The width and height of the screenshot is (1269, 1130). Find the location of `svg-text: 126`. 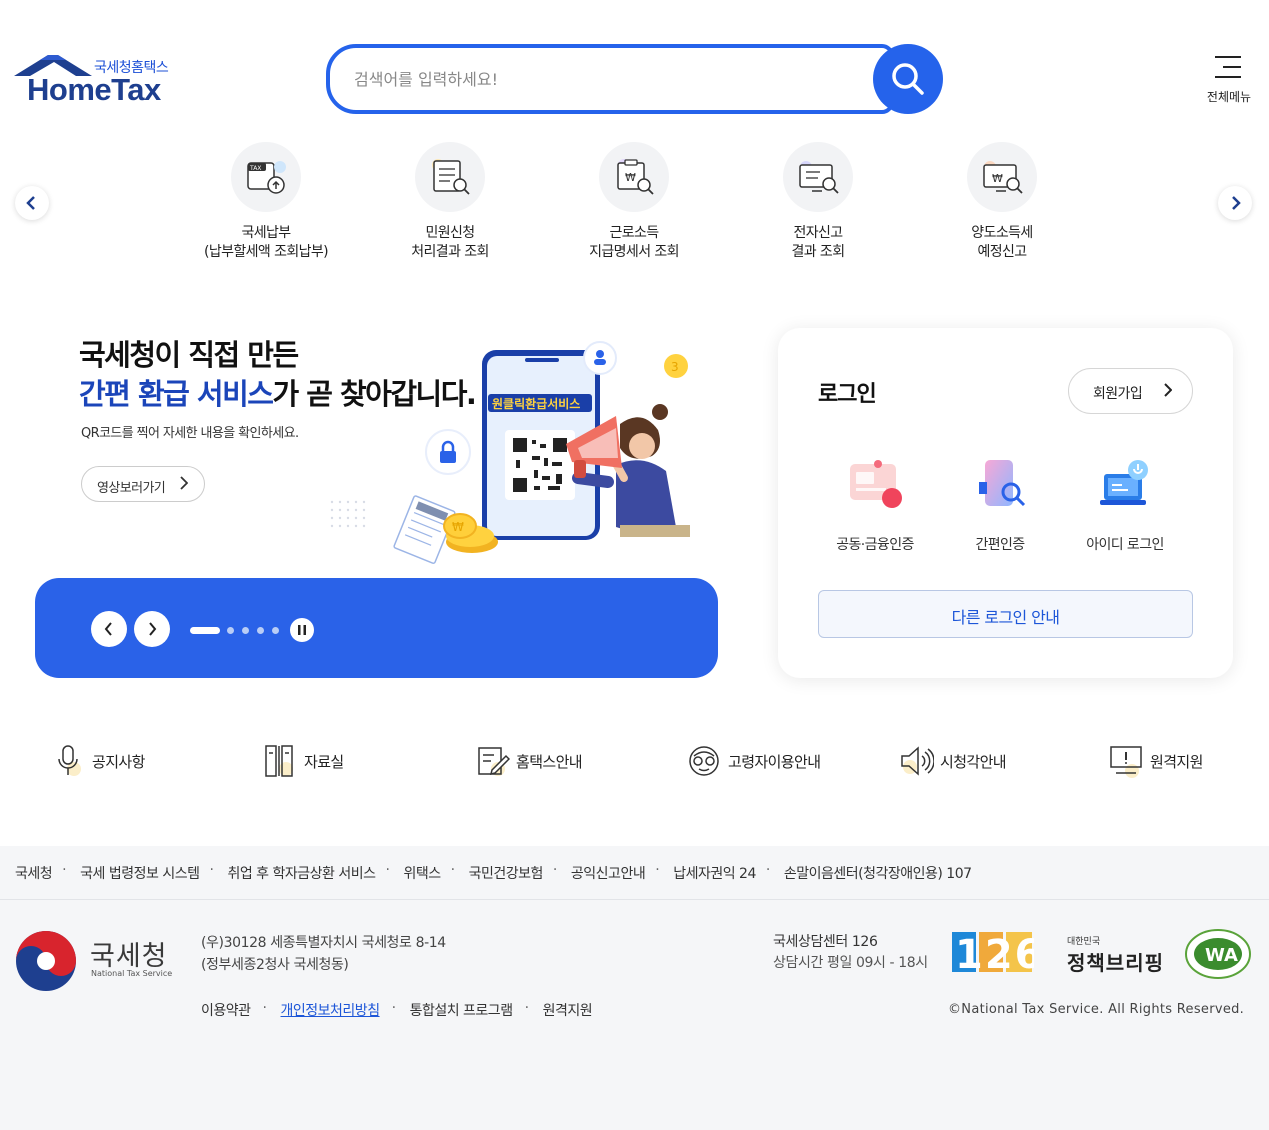

svg-text: 126 is located at coordinates (994, 953).